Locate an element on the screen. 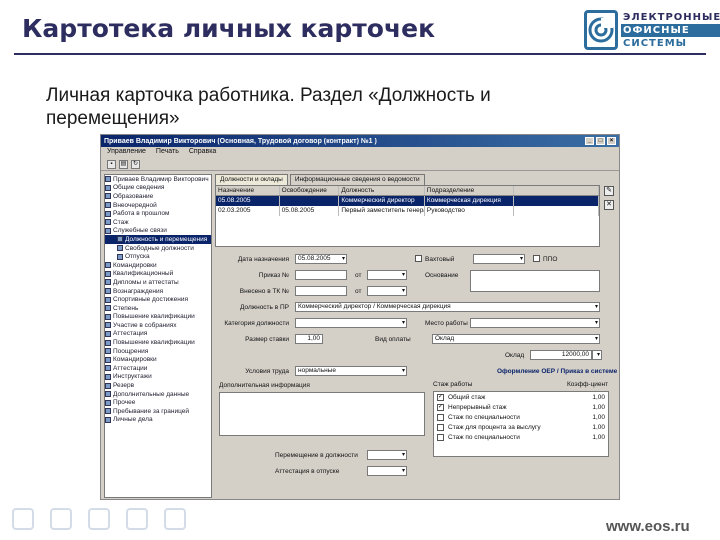 The image size is (720, 540). move-select is located at coordinates (387, 455).